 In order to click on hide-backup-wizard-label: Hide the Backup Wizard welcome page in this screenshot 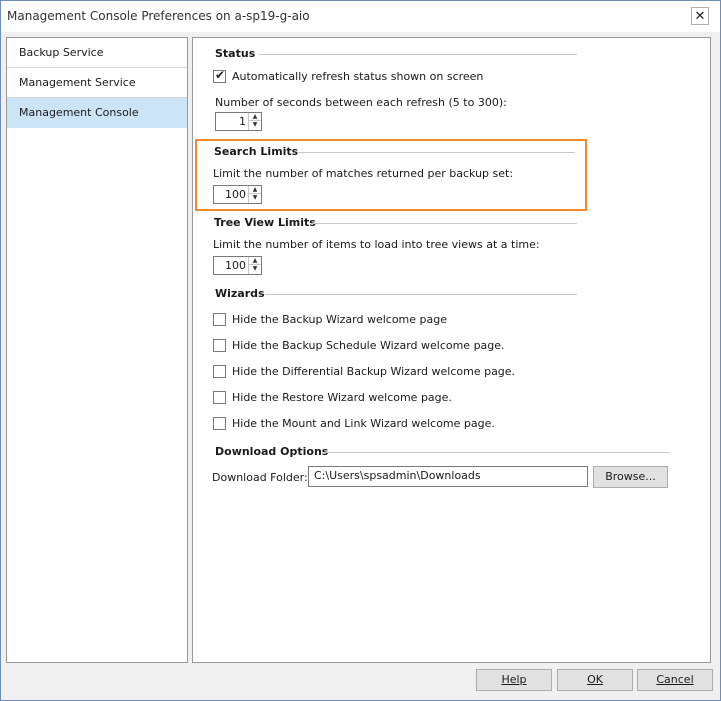, I will do `click(340, 319)`.